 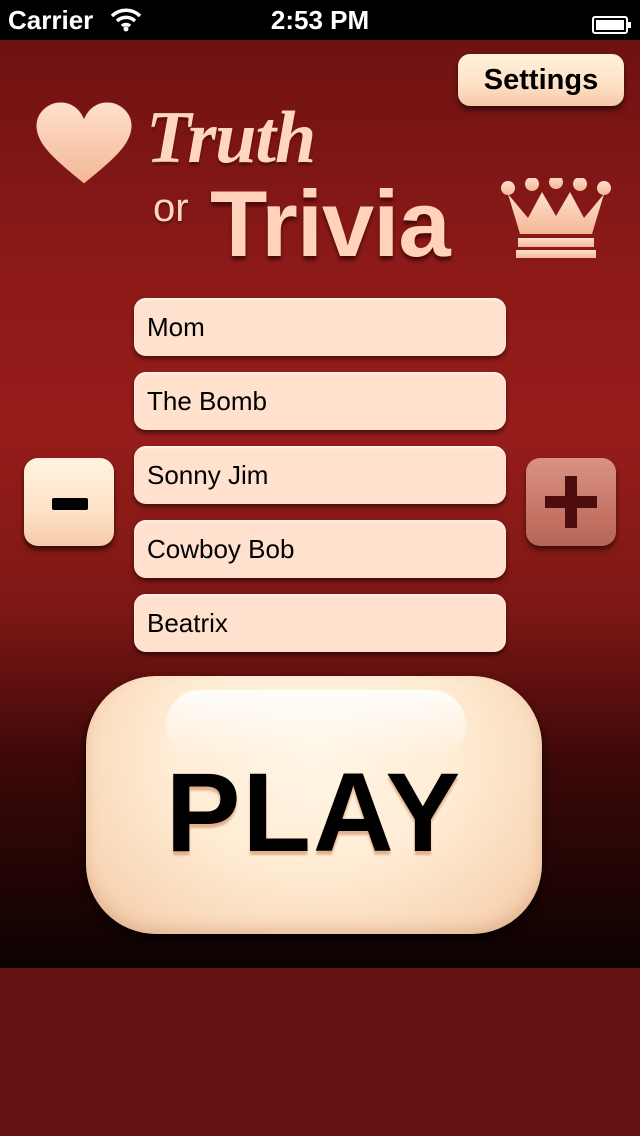 What do you see at coordinates (320, 401) in the screenshot?
I see `player-name-field: The Bomb` at bounding box center [320, 401].